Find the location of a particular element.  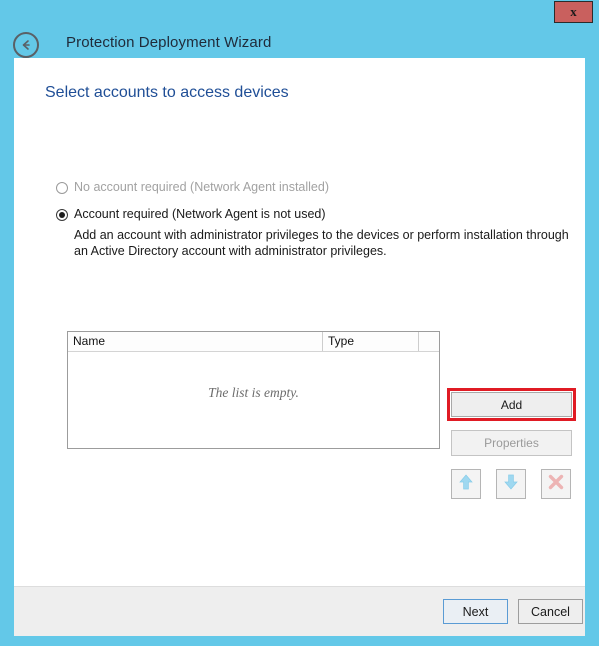

close-icon: x is located at coordinates (573, 12).